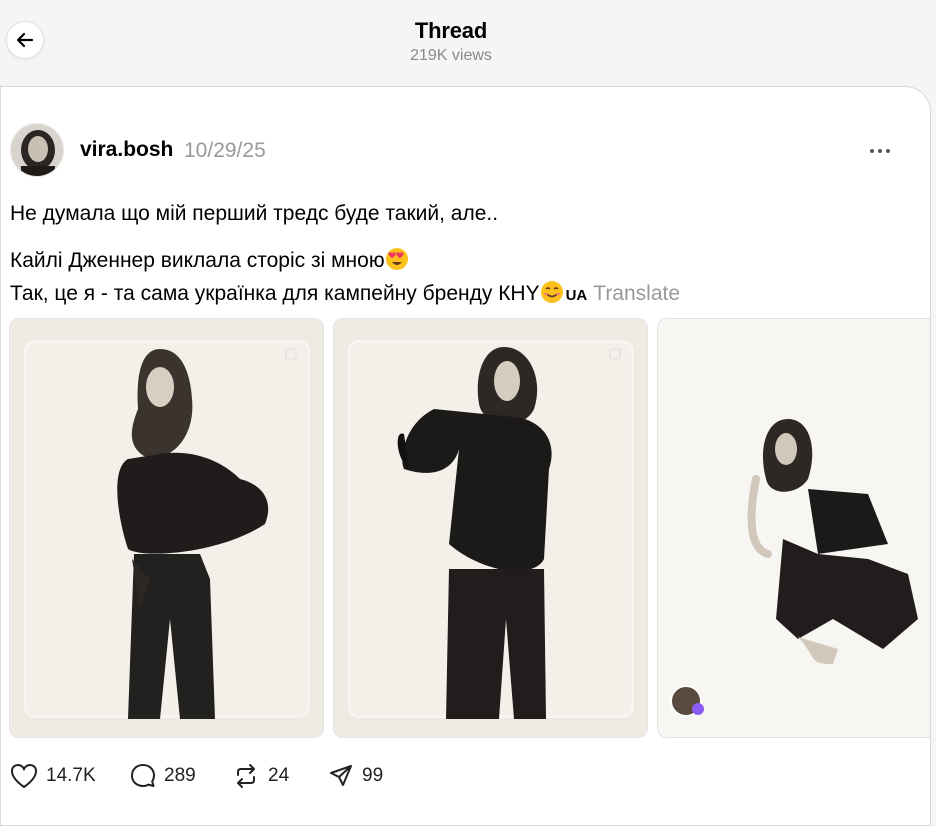  Describe the element at coordinates (225, 150) in the screenshot. I see `post-date: 10/29/25` at that location.